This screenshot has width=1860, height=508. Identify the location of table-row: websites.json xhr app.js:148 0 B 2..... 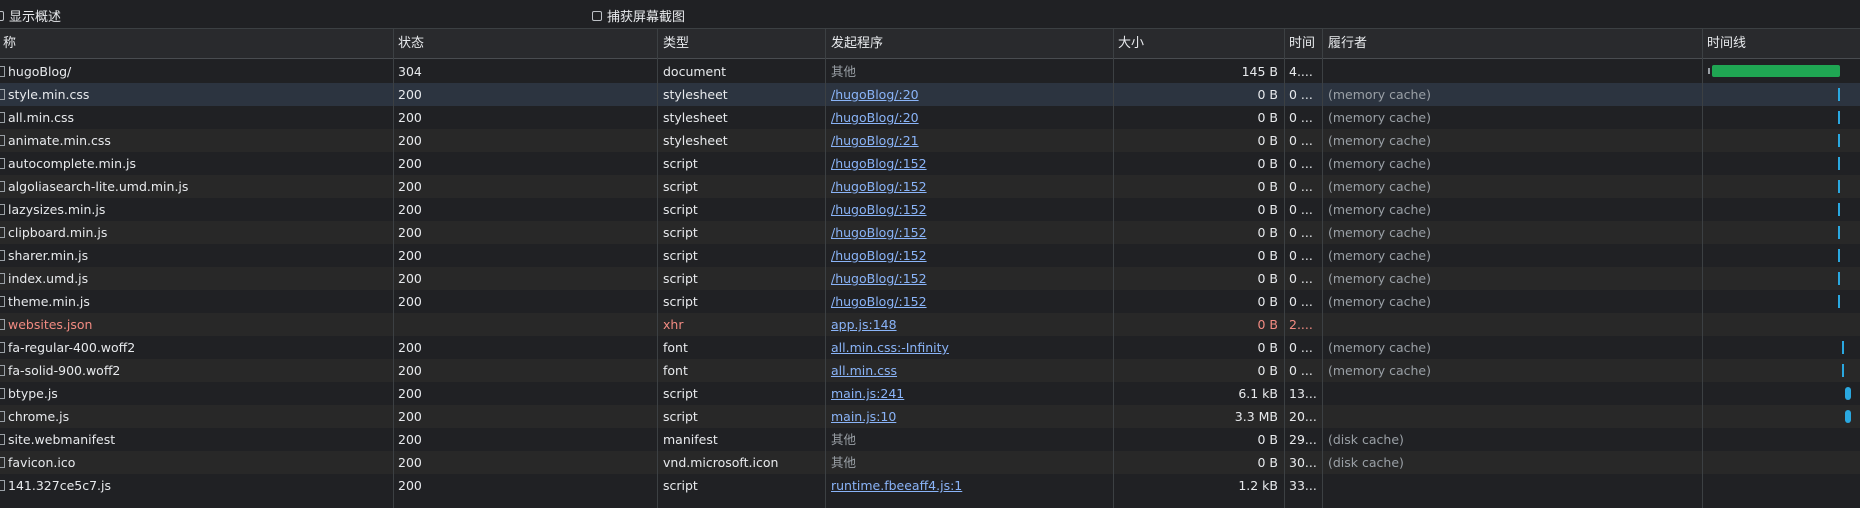
(930, 324).